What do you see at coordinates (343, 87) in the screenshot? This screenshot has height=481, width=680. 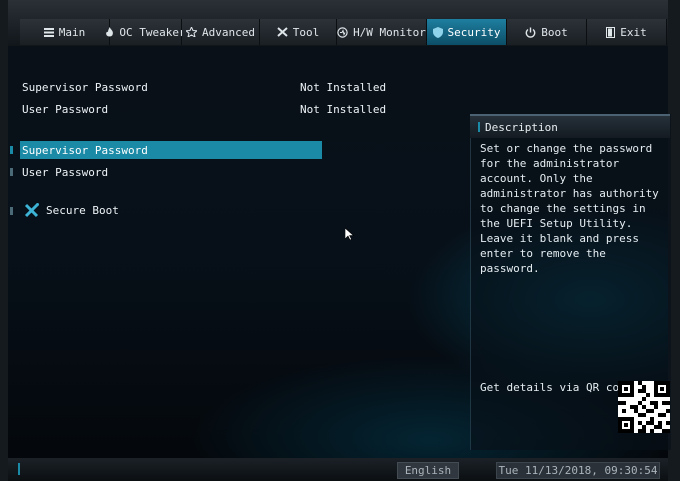 I see `supervisor-password-status: Not Installed` at bounding box center [343, 87].